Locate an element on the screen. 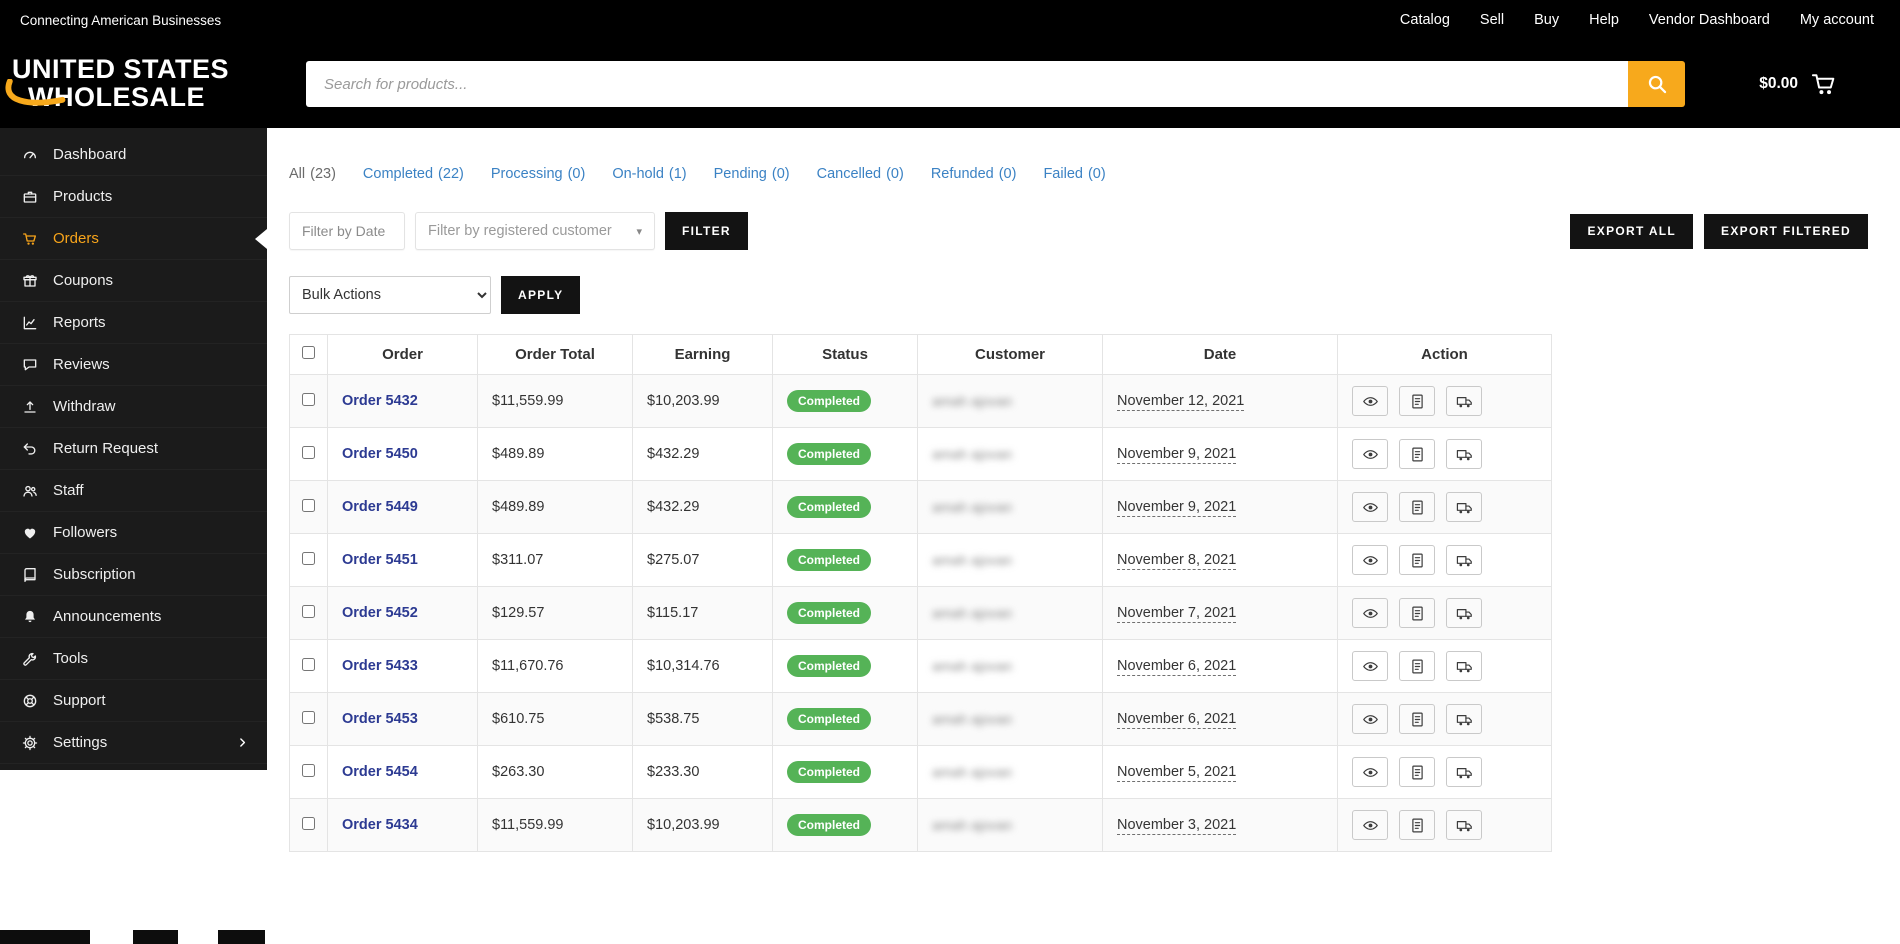  truck-icon is located at coordinates (1464, 719).